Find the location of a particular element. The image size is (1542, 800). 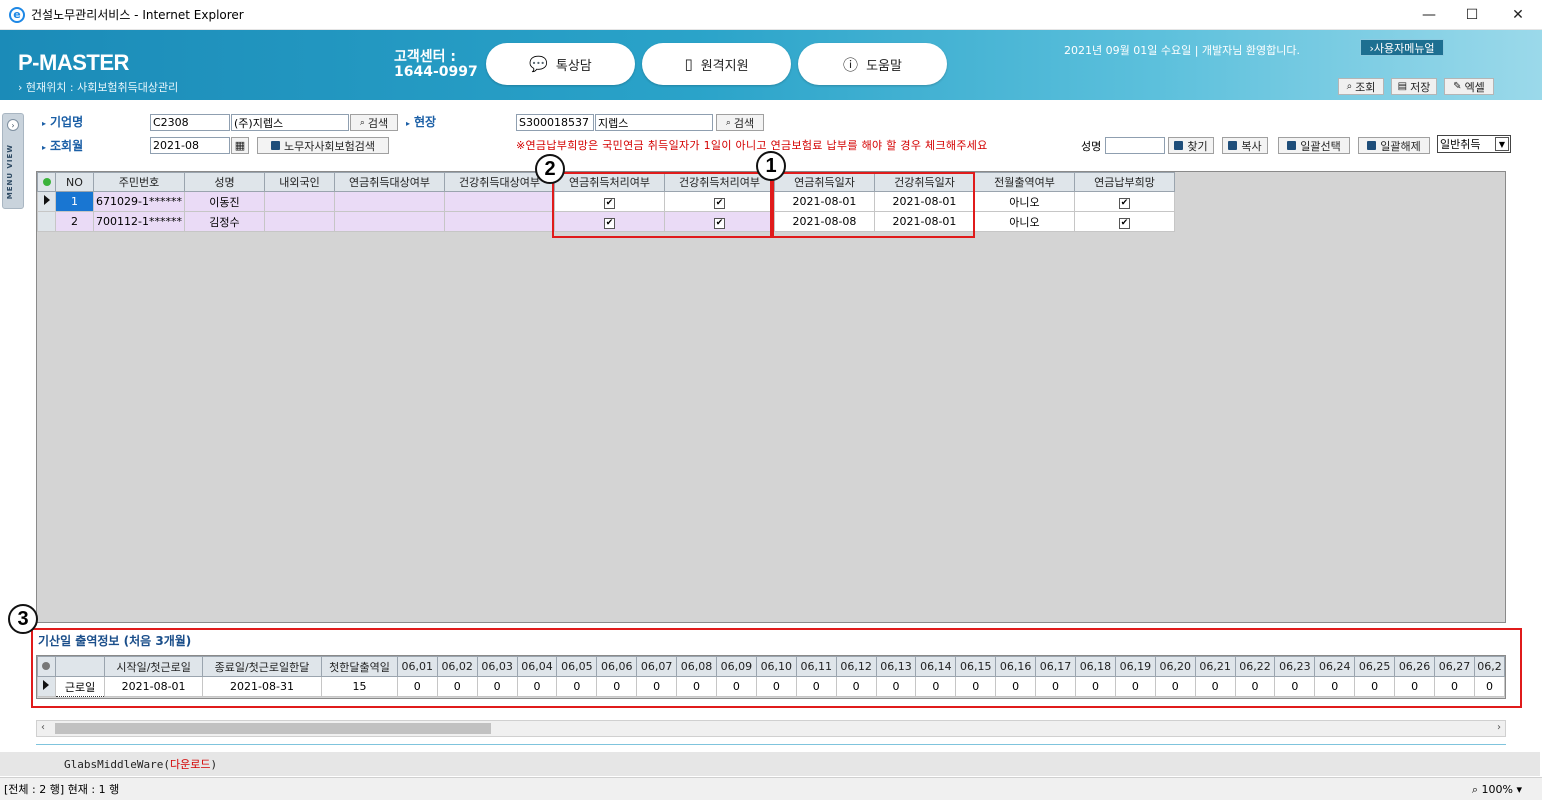

remote-support-button: ▯ 원격지원 is located at coordinates (716, 64).